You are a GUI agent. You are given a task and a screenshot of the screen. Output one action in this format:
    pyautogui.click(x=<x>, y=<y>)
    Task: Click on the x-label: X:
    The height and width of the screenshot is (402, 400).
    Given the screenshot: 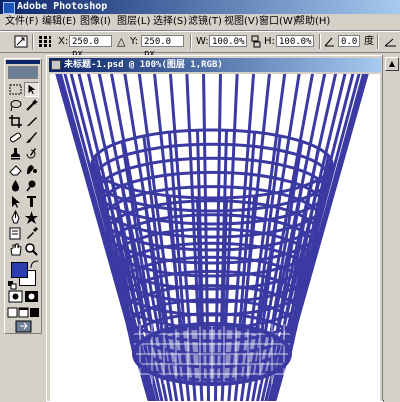 What is the action you would take?
    pyautogui.click(x=63, y=41)
    